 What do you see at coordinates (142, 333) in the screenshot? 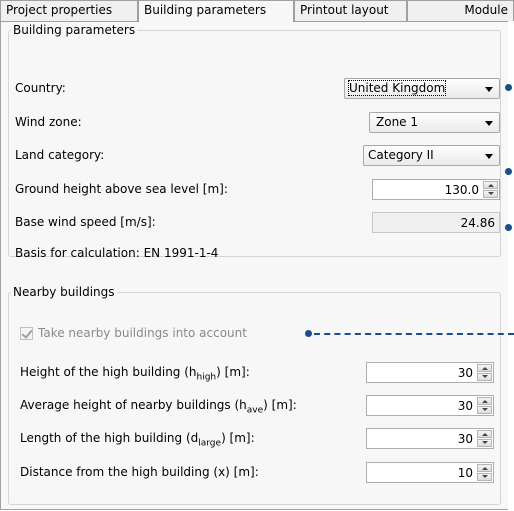
I see `take-nearby-label: Take nearby buildings into account` at bounding box center [142, 333].